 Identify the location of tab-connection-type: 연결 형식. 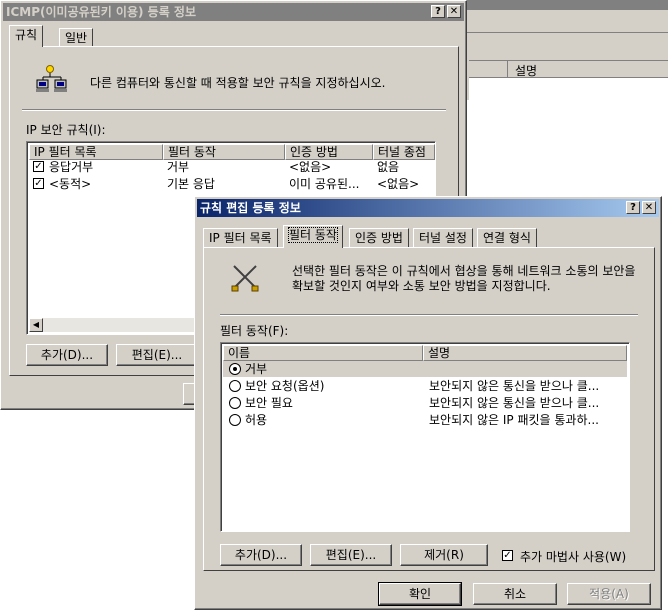
(507, 238).